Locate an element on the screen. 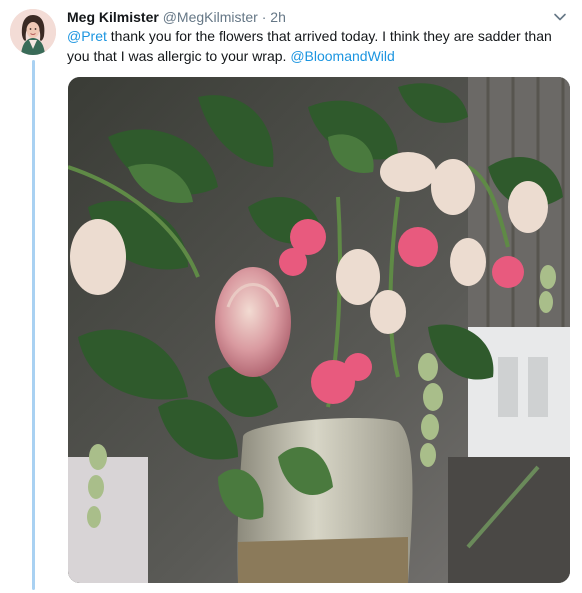 This screenshot has width=582, height=593. avatar-image is located at coordinates (33, 32).